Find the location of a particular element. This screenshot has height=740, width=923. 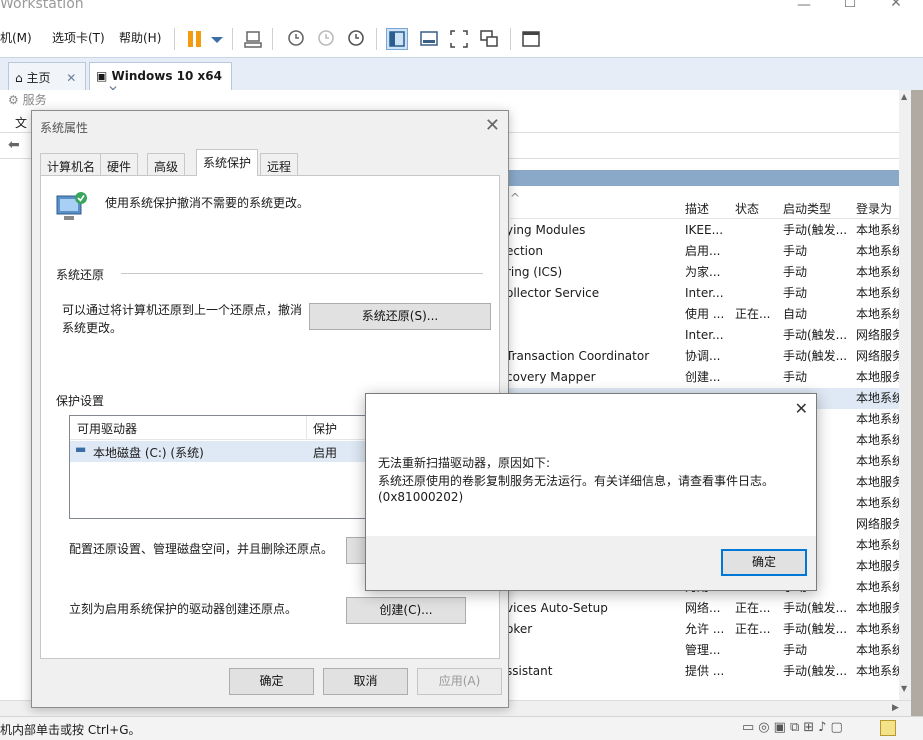

apply-button: 应用(A) is located at coordinates (459, 681).